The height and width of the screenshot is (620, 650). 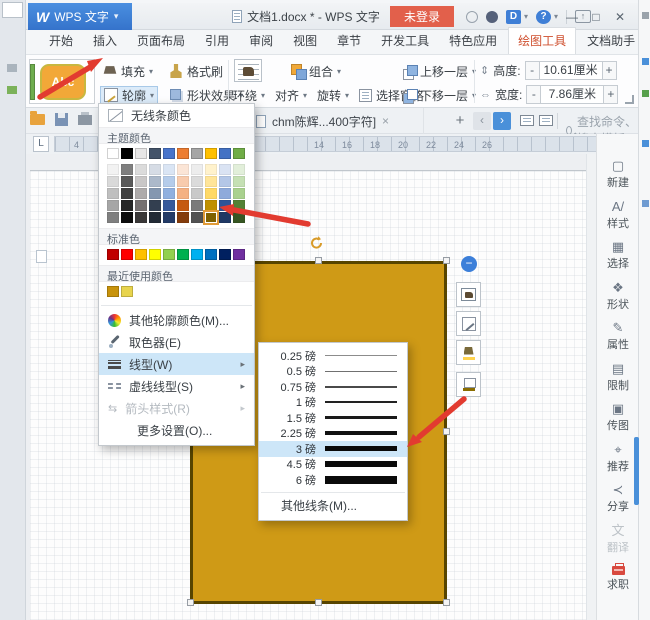 What do you see at coordinates (316, 71) in the screenshot?
I see `group-button: 组合 ▾` at bounding box center [316, 71].